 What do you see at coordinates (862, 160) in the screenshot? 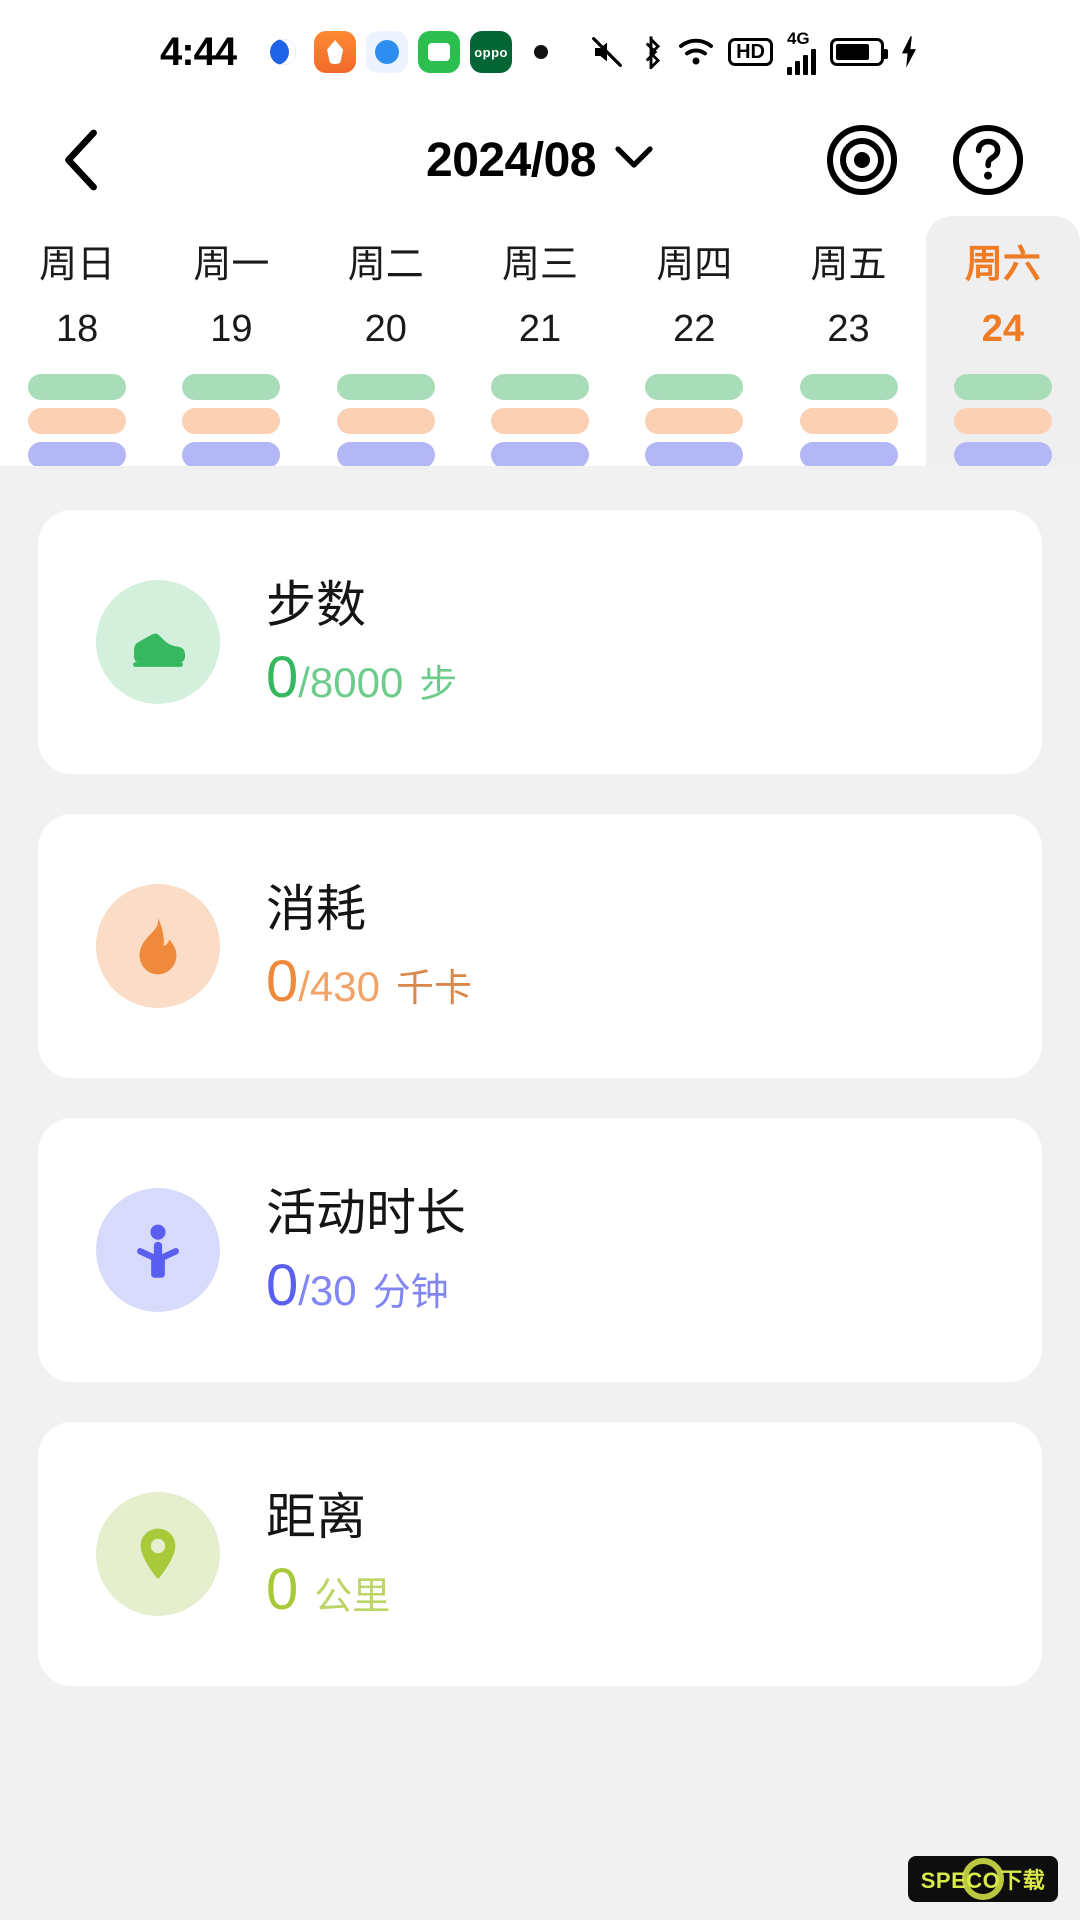
I see `target-icon` at bounding box center [862, 160].